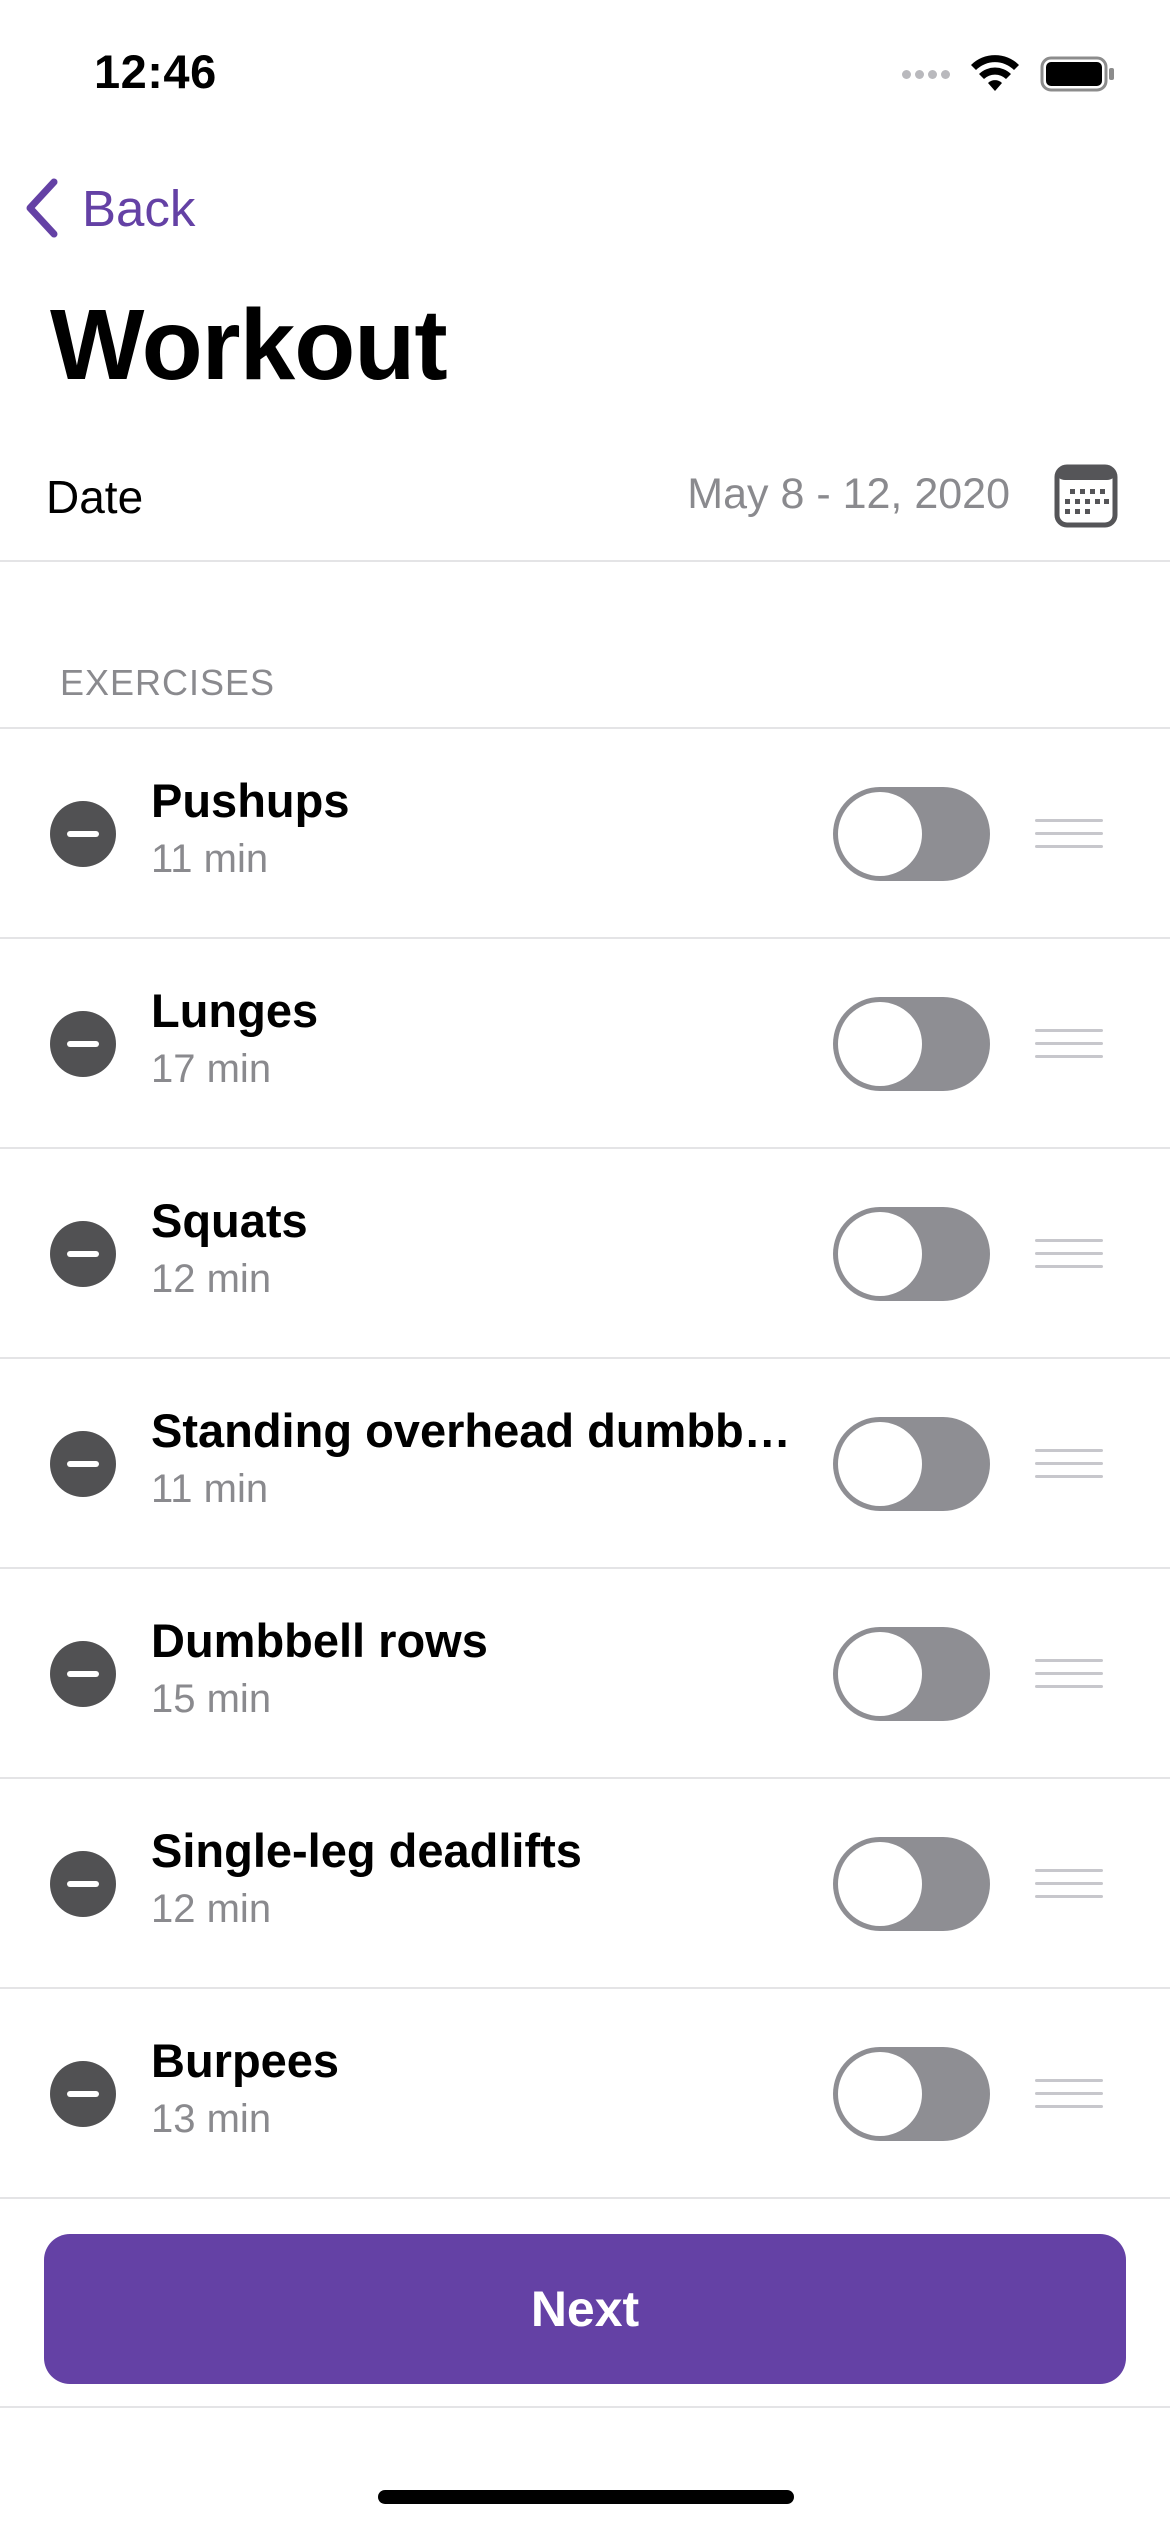 The width and height of the screenshot is (1170, 2532). Describe the element at coordinates (585, 2094) in the screenshot. I see `exercise-row: Burpees 13 min` at that location.